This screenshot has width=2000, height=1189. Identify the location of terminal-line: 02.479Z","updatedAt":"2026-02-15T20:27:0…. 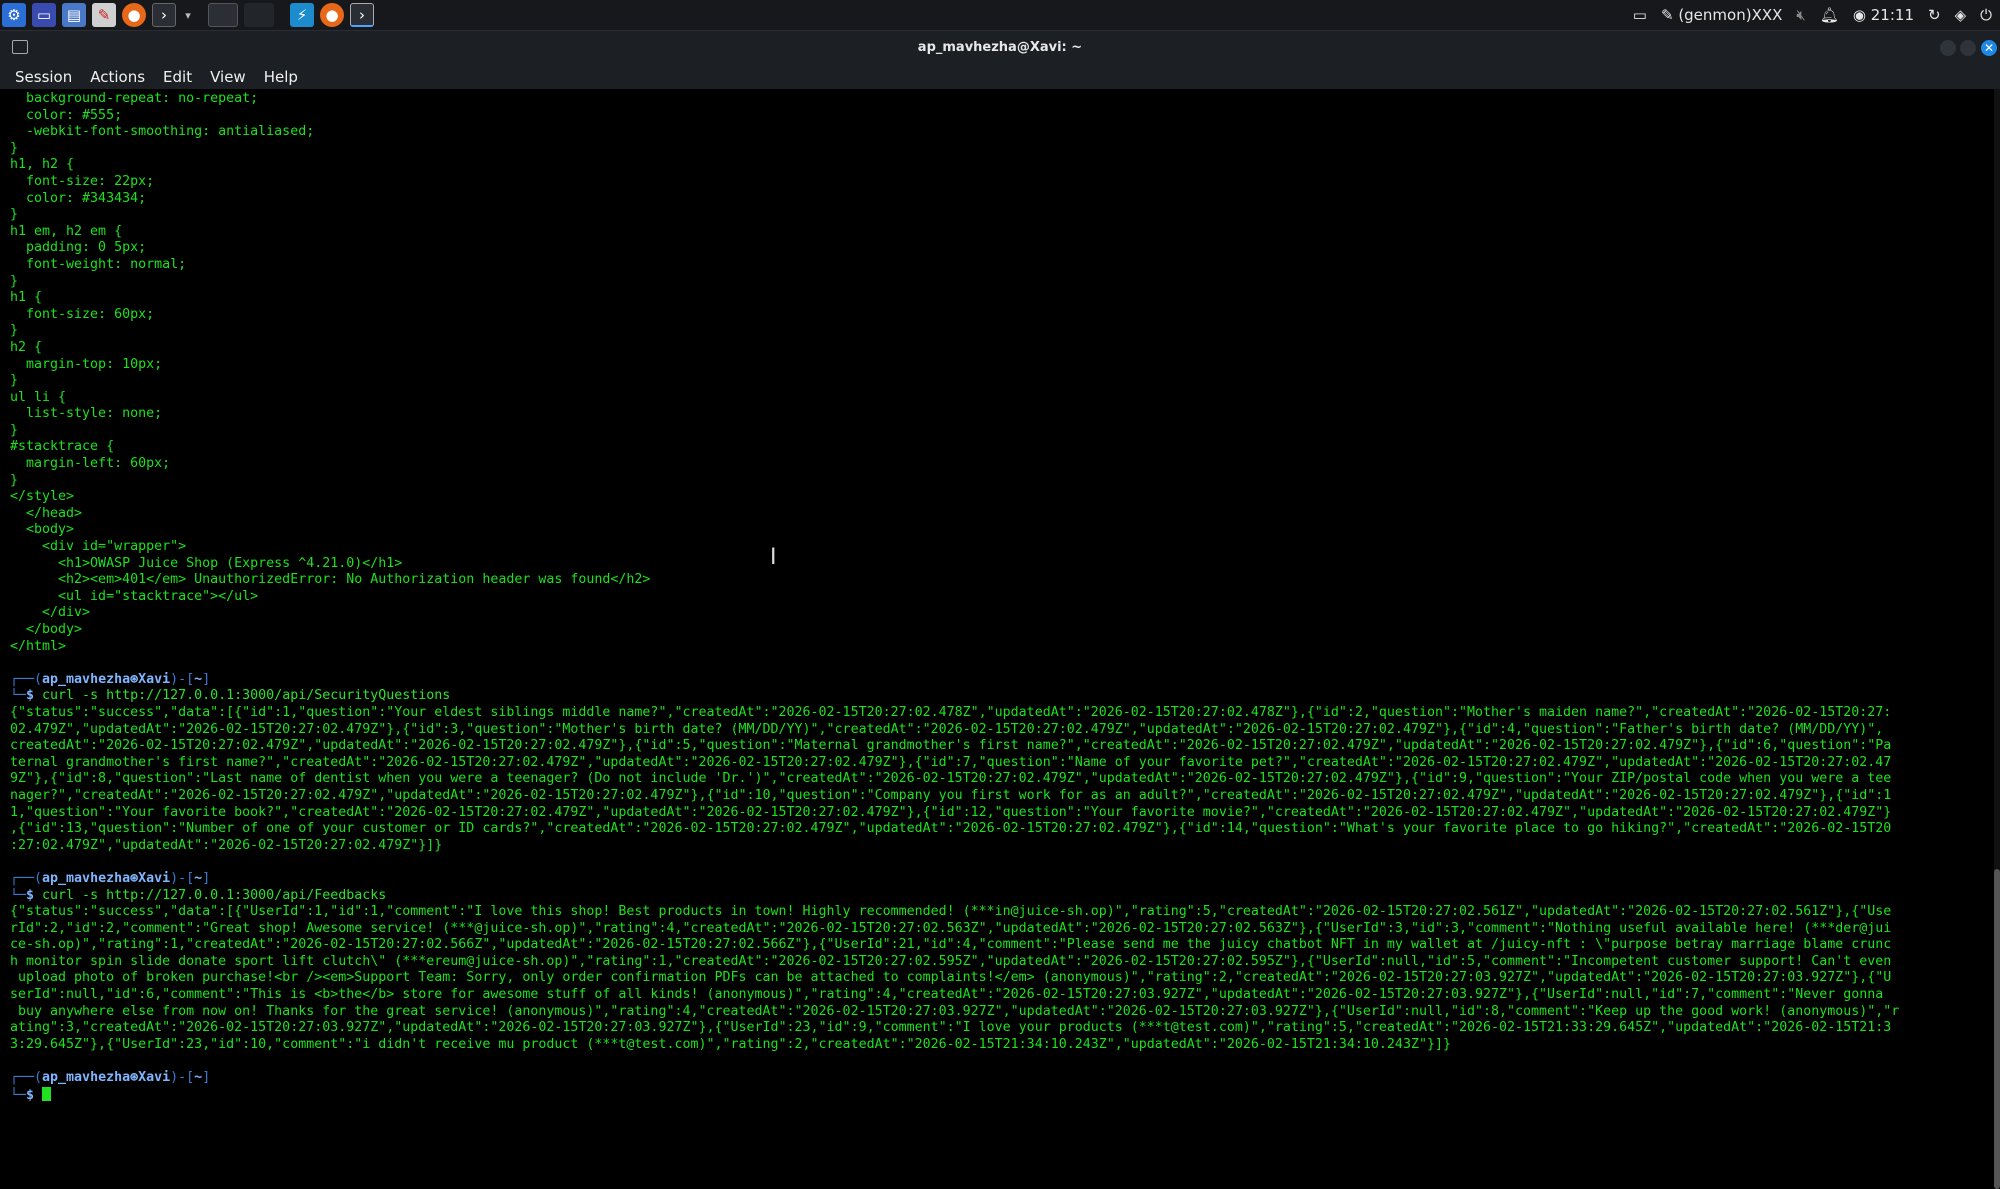
(947, 729).